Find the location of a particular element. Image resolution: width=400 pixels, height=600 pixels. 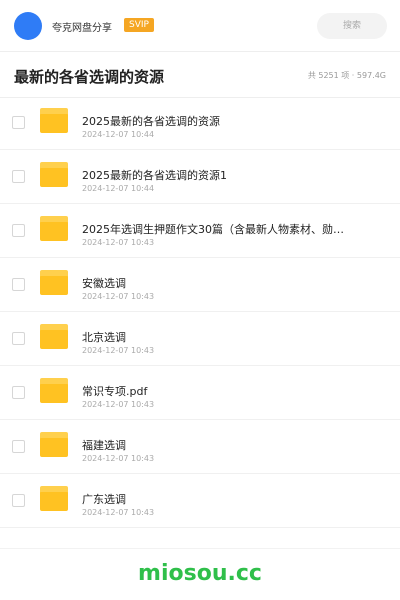

watermark-text: miosou.cc is located at coordinates (200, 573).